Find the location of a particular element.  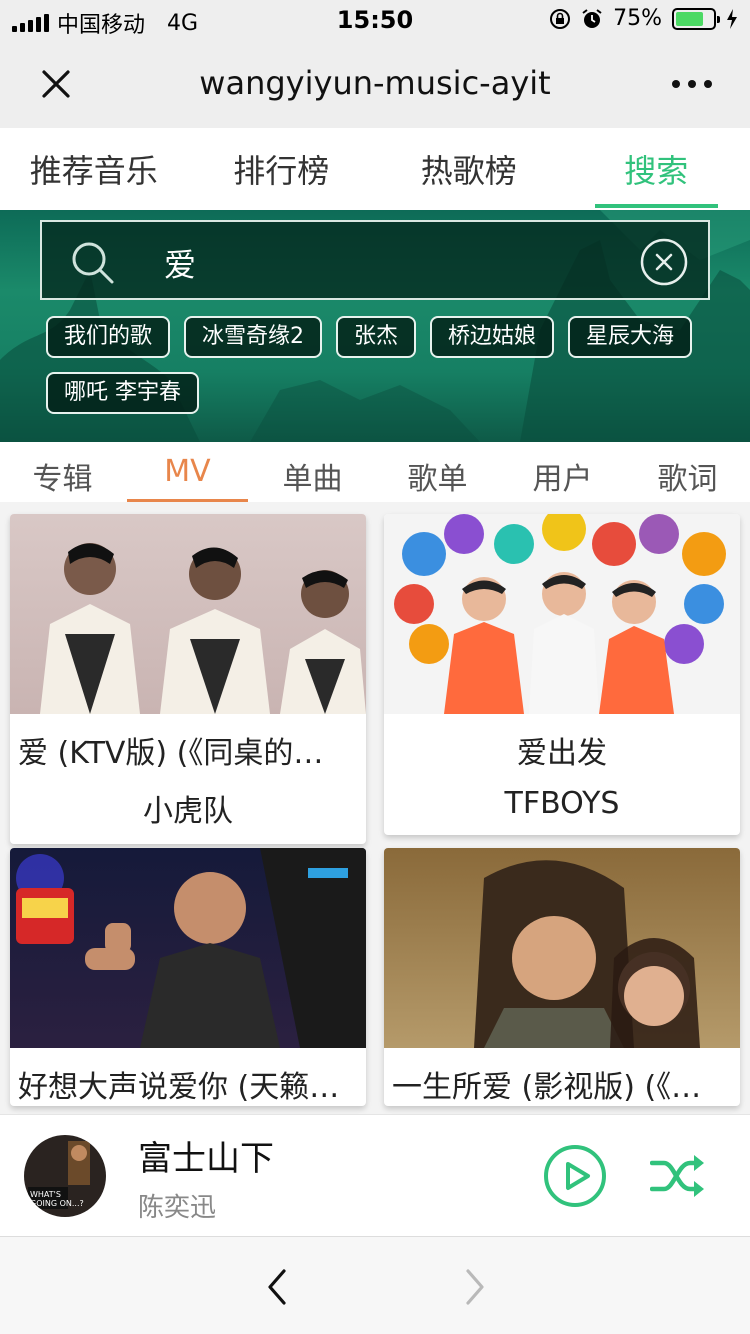

mini-player: WHAT'S GOING ON...? 富士山下 陈奕迅 is located at coordinates (375, 1175).